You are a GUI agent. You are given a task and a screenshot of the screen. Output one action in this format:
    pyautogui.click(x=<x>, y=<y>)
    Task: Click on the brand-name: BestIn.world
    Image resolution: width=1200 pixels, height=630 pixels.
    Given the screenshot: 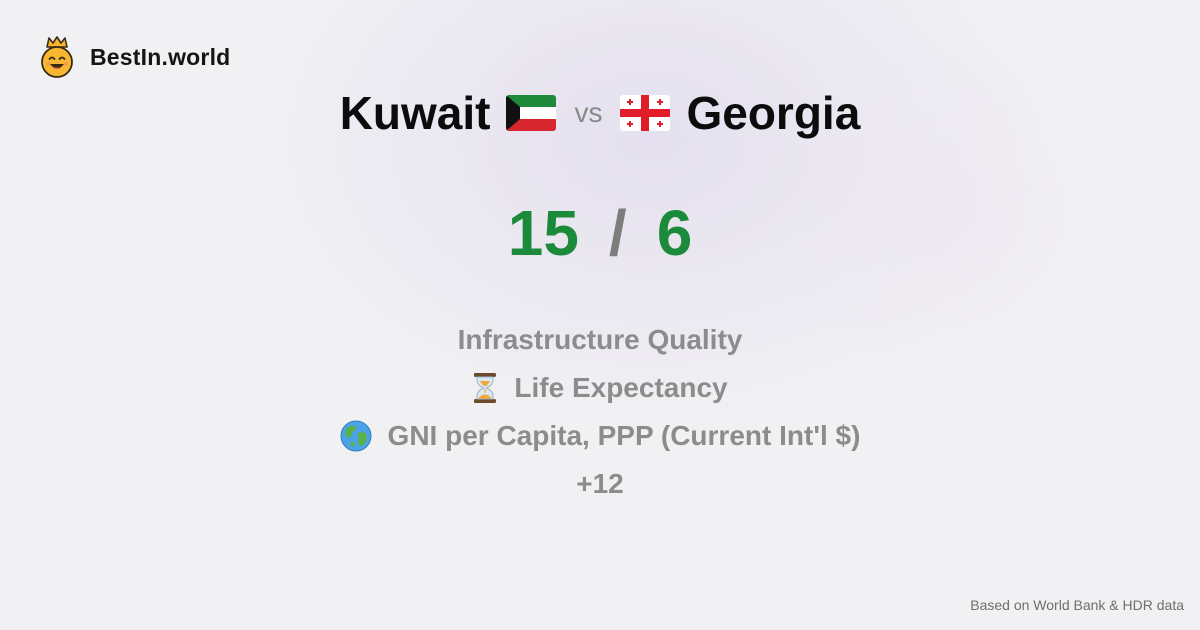 What is the action you would take?
    pyautogui.click(x=160, y=56)
    